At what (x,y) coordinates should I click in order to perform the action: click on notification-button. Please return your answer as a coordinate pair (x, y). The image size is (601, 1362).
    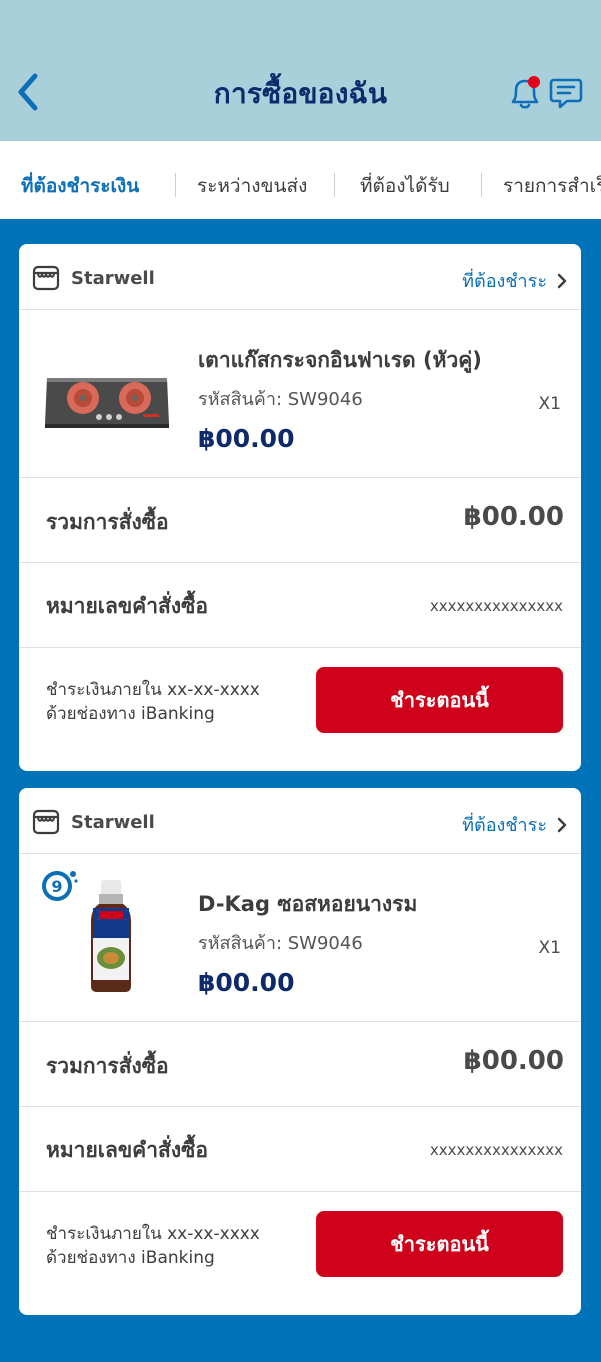
    Looking at the image, I should click on (525, 93).